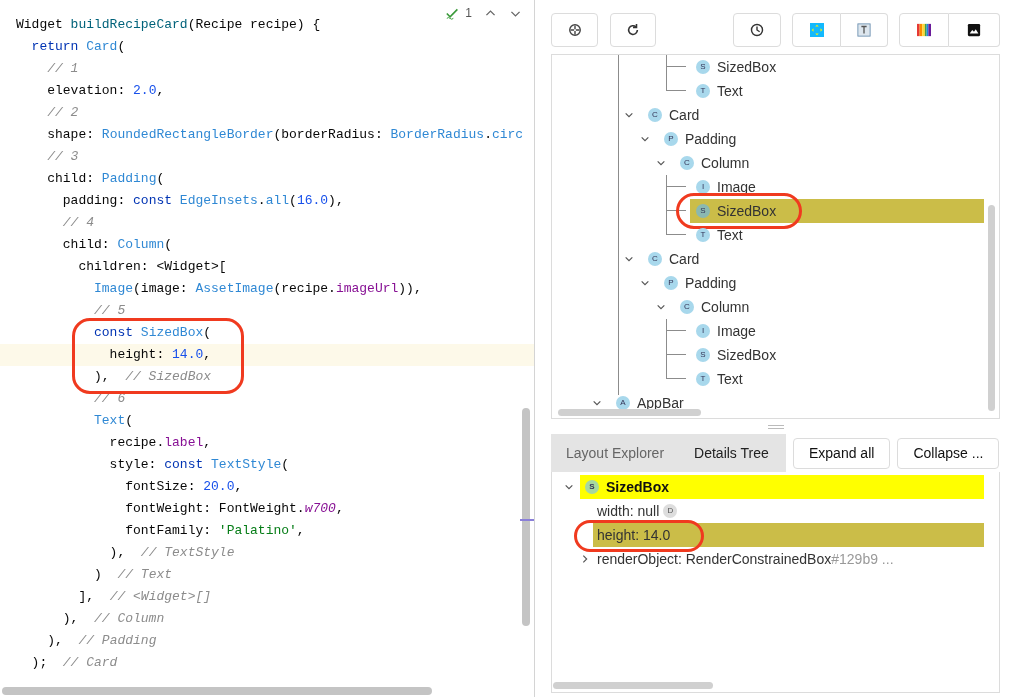  What do you see at coordinates (62, 156) in the screenshot?
I see `code-line: // 3` at bounding box center [62, 156].